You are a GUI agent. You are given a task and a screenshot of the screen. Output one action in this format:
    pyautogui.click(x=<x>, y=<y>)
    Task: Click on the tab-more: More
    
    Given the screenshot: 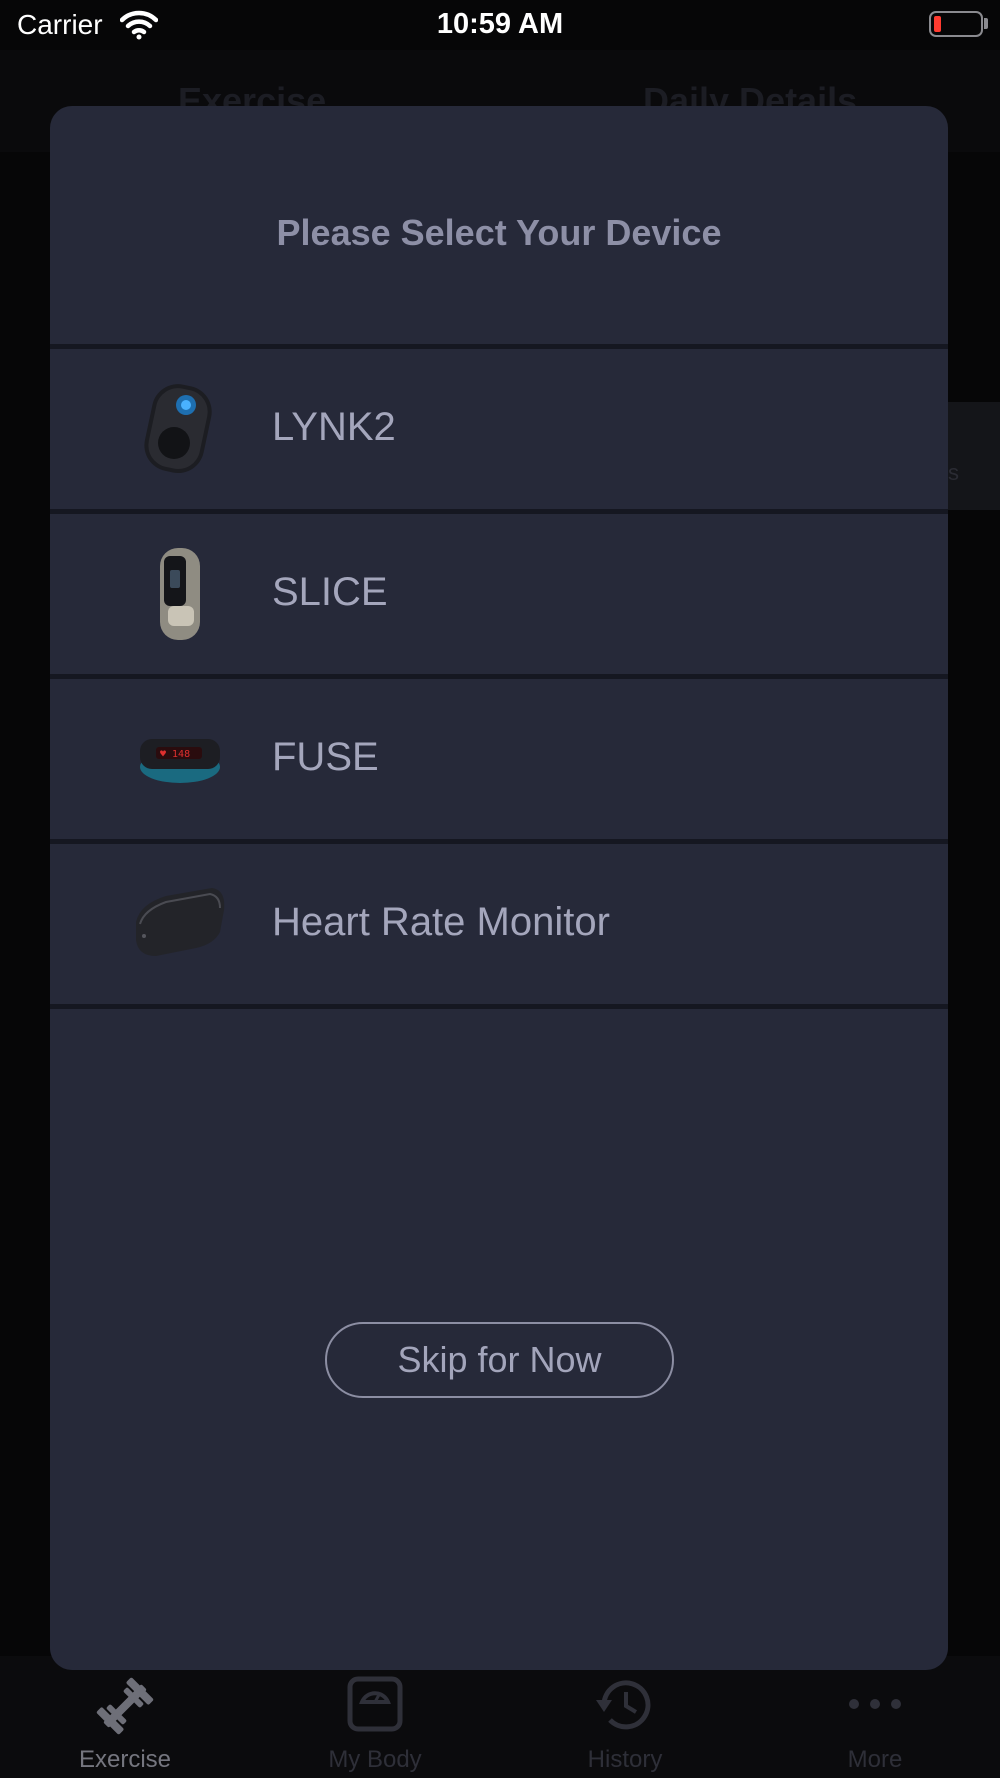 What is the action you would take?
    pyautogui.click(x=875, y=1717)
    